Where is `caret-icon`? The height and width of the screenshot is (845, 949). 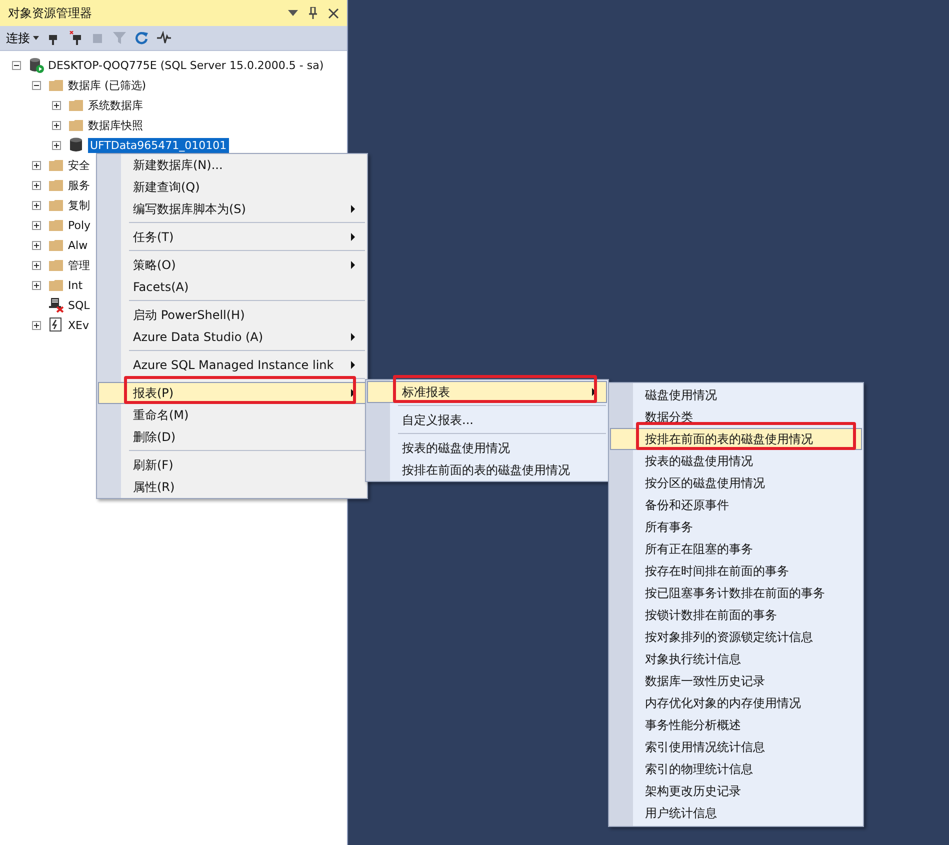 caret-icon is located at coordinates (36, 38).